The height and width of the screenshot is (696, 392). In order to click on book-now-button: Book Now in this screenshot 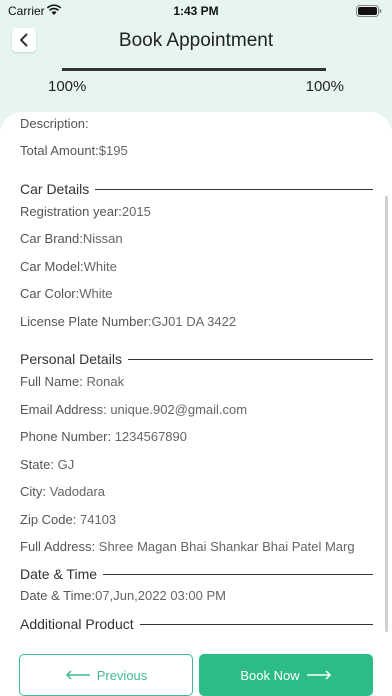, I will do `click(286, 675)`.